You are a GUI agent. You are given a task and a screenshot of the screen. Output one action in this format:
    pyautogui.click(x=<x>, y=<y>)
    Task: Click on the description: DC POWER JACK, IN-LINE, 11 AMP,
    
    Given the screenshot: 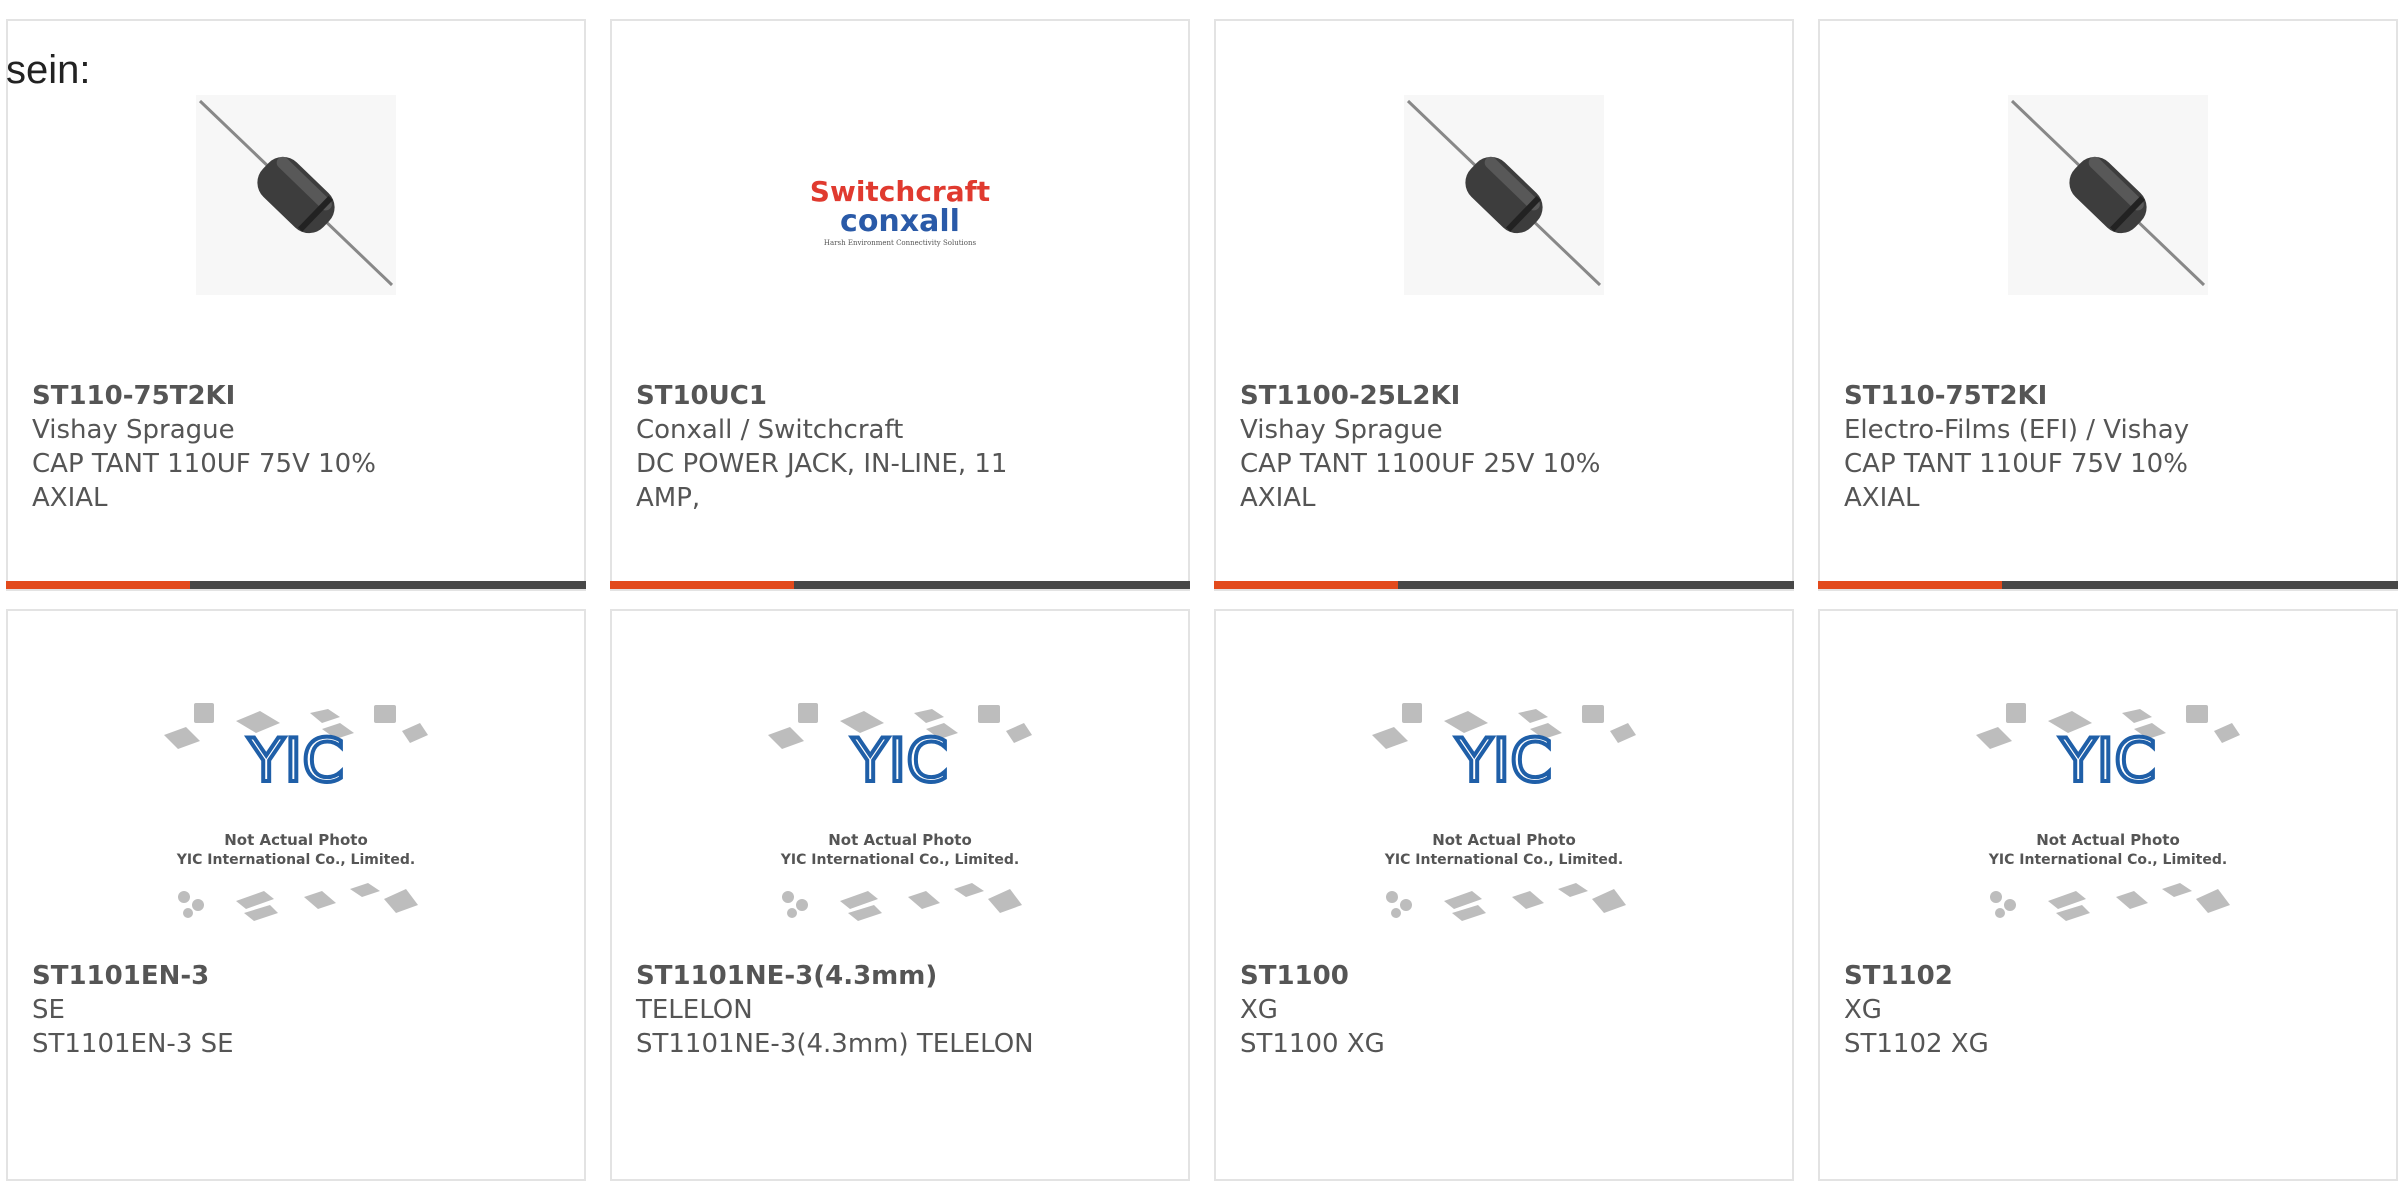 What is the action you would take?
    pyautogui.click(x=822, y=481)
    